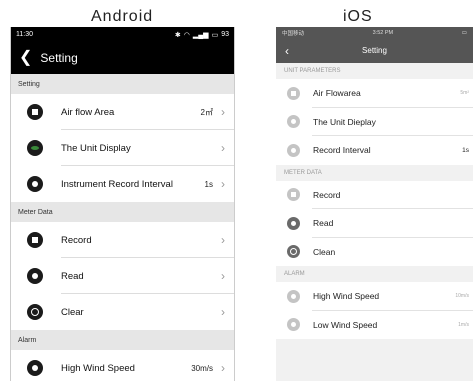 This screenshot has width=473, height=381. What do you see at coordinates (122, 112) in the screenshot?
I see `row-air-flow-area: Air flow Area 2㎡ ›` at bounding box center [122, 112].